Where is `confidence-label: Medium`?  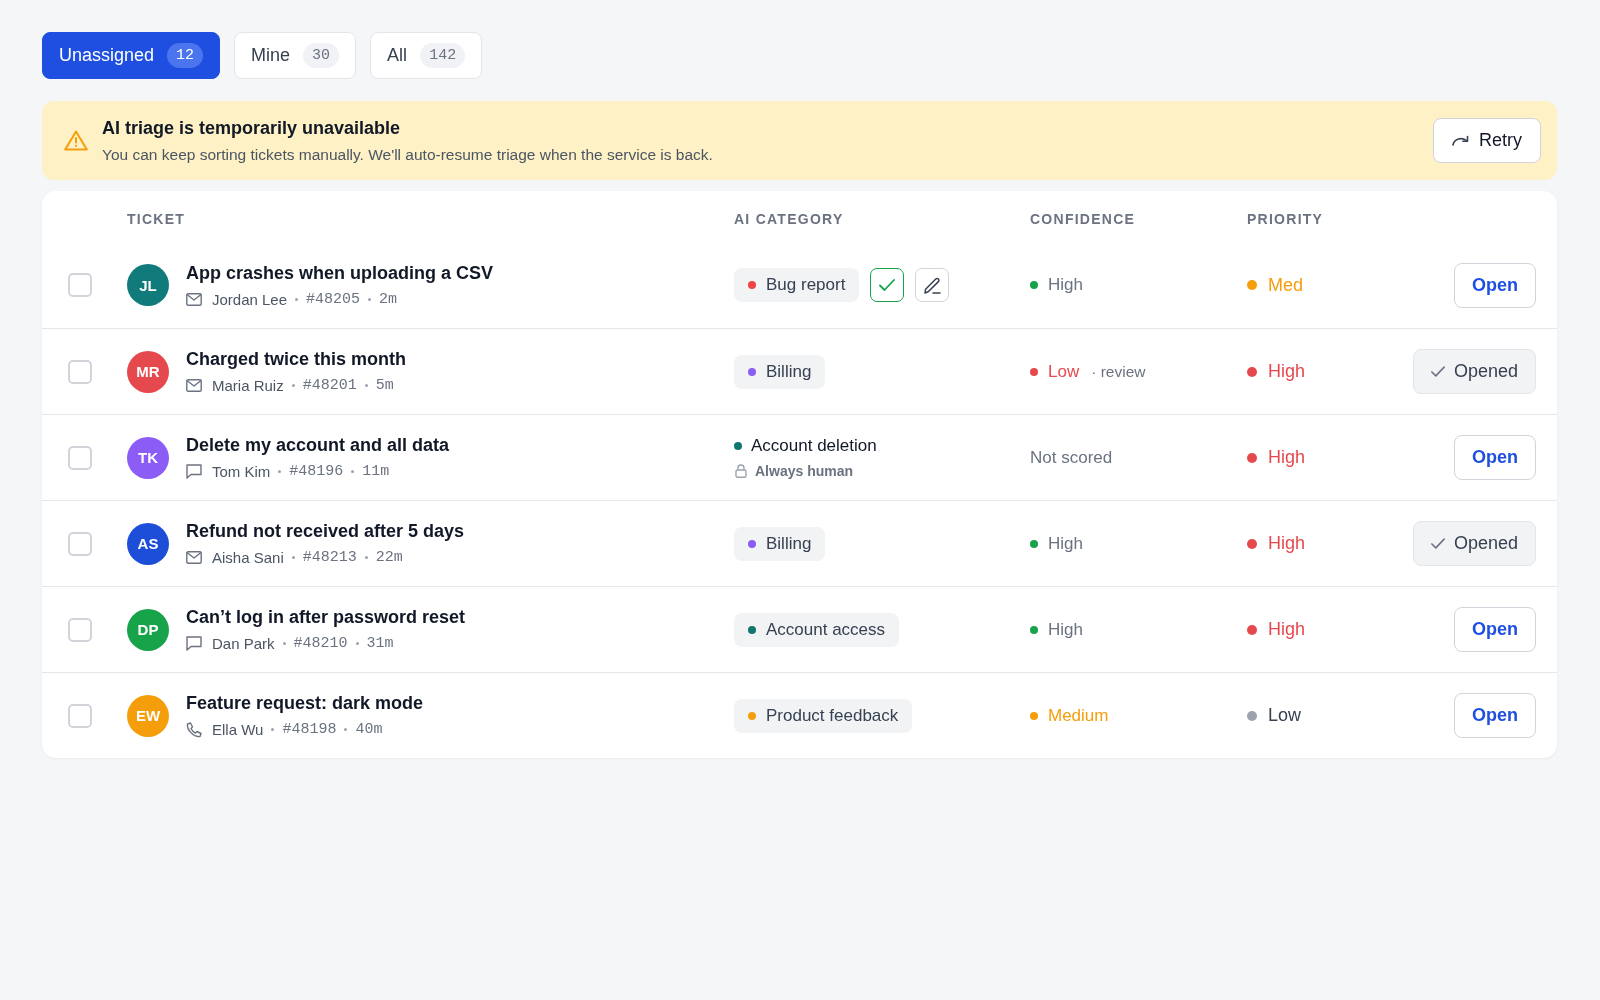 confidence-label: Medium is located at coordinates (1078, 715).